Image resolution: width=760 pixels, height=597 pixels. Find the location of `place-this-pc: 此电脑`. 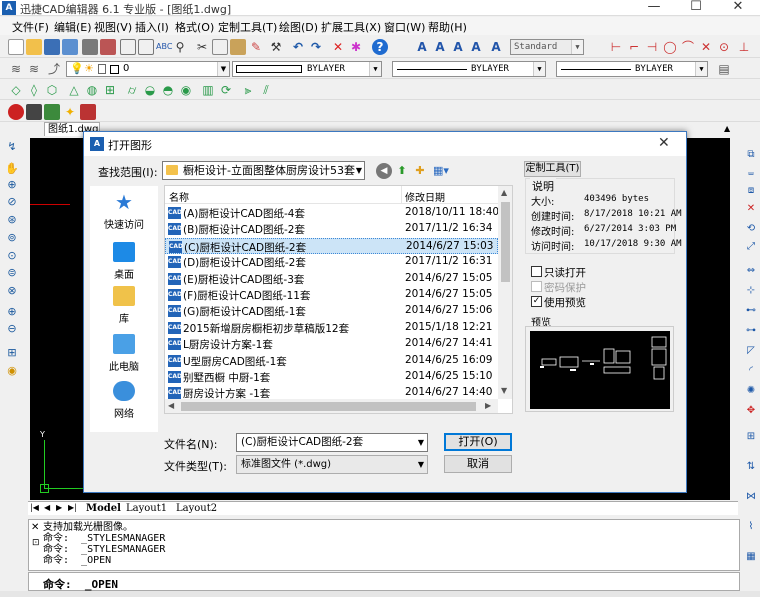

place-this-pc: 此电脑 is located at coordinates (124, 353).